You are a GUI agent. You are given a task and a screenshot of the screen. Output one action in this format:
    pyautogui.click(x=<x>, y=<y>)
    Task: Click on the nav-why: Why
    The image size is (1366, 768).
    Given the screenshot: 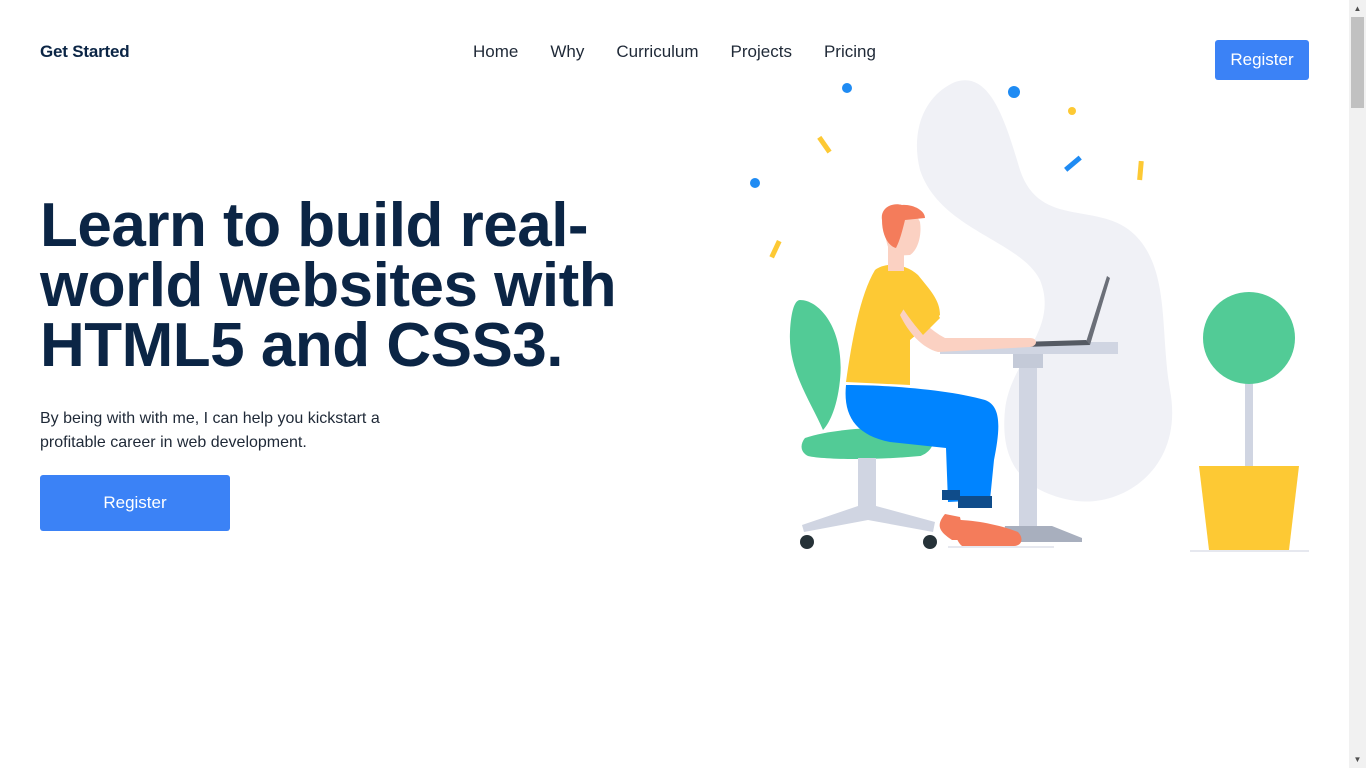 What is the action you would take?
    pyautogui.click(x=567, y=52)
    